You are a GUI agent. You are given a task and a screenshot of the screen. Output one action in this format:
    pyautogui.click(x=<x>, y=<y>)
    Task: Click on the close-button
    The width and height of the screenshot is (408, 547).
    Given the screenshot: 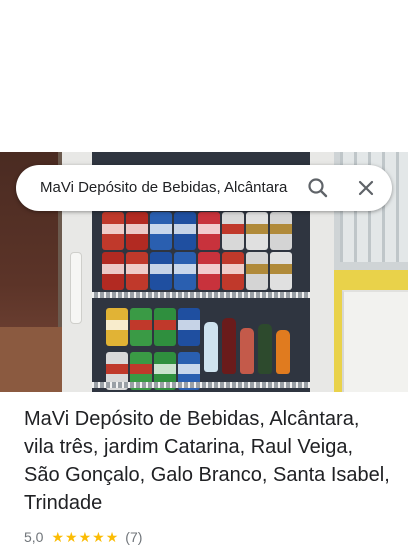 What is the action you would take?
    pyautogui.click(x=366, y=188)
    